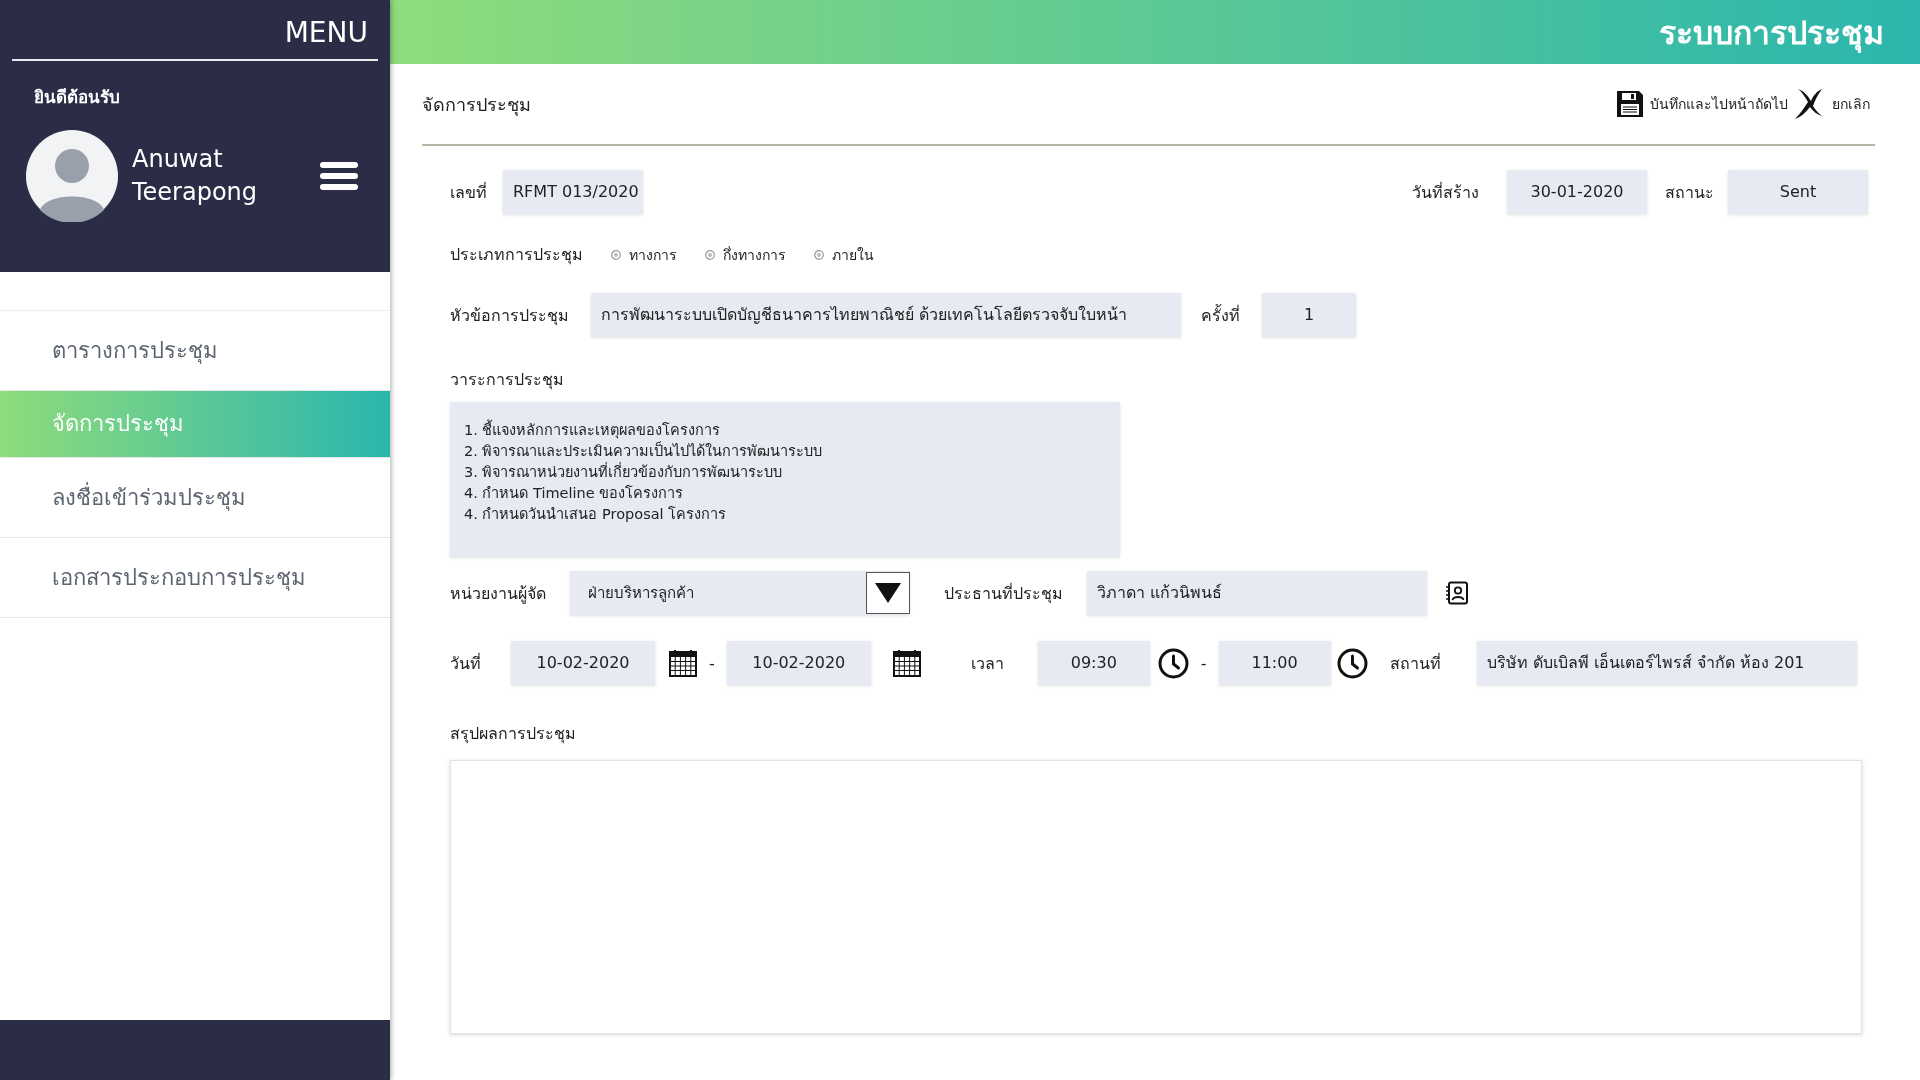 Image resolution: width=1920 pixels, height=1080 pixels. Describe the element at coordinates (745, 254) in the screenshot. I see `radio-option: กึ่งทางการ` at that location.